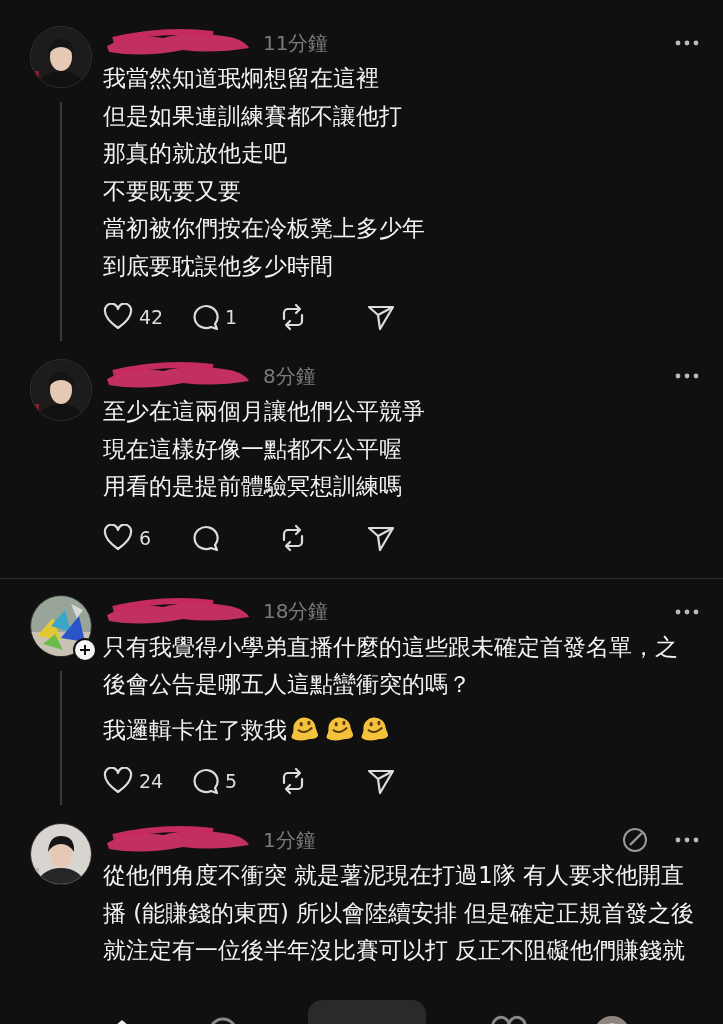 This screenshot has height=1024, width=723. What do you see at coordinates (399, 913) in the screenshot?
I see `post-text: 從他們角度不衝突 就是薯泥現在打過1隊 有人要求他開直播 (能賺錢的東西) 所以會陸續安排 但是確定正規首發之後就注定有一位後半年沒比賽可以打 反正不阻礙他們賺錢就` at bounding box center [399, 913].